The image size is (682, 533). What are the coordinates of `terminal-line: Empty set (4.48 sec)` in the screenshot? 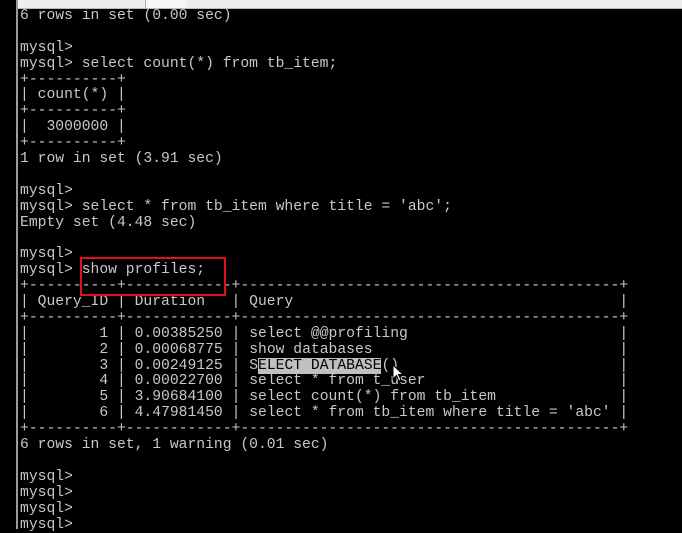 It's located at (324, 224).